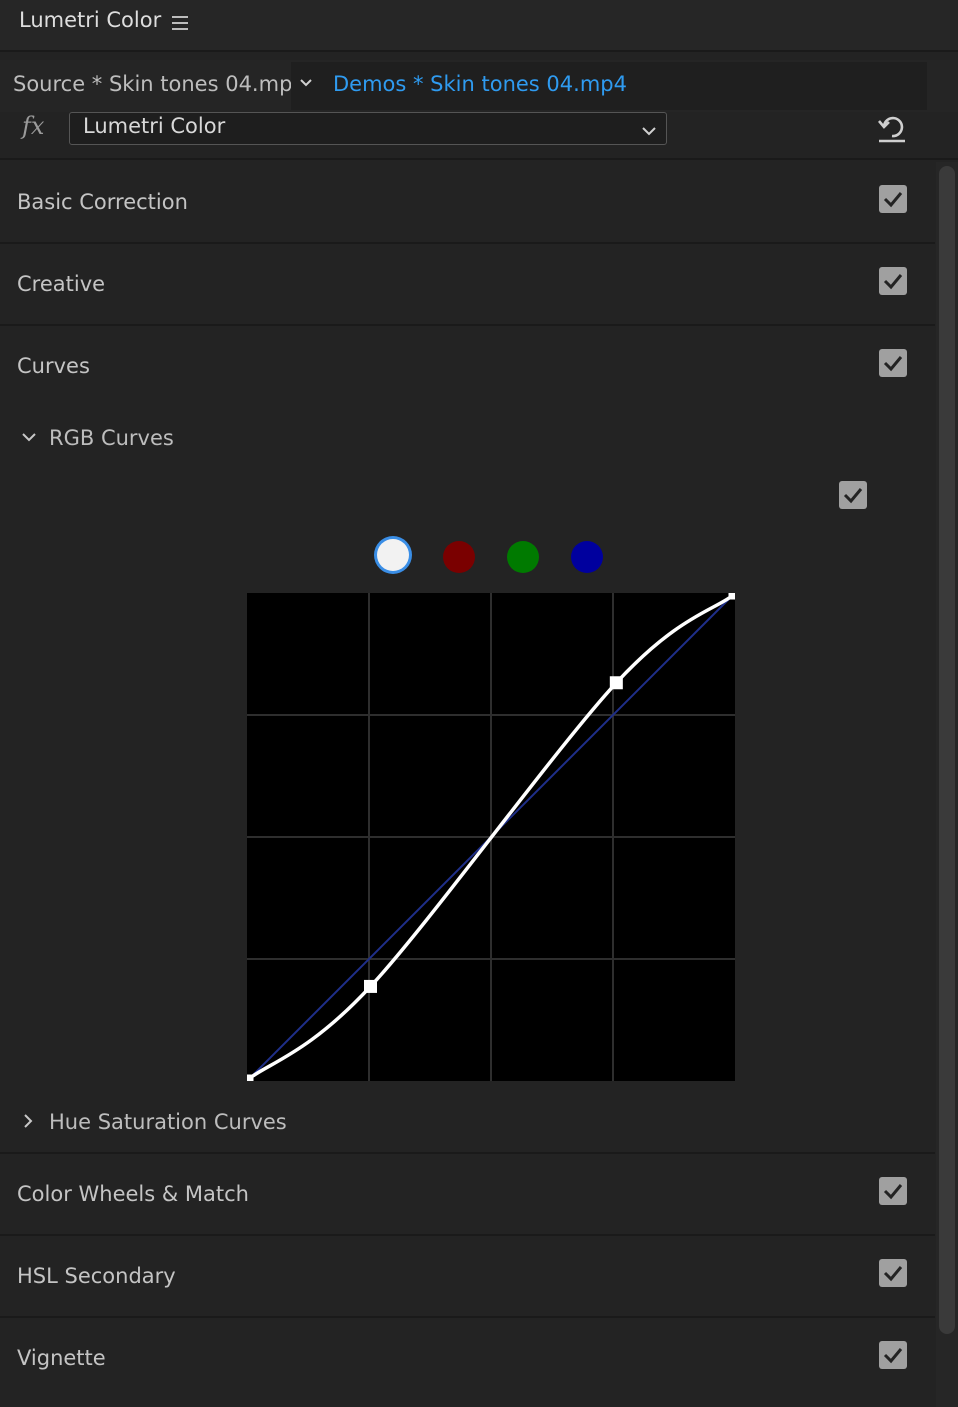  I want to click on section-color-wheels-match: Color Wheels & Match, so click(133, 1194).